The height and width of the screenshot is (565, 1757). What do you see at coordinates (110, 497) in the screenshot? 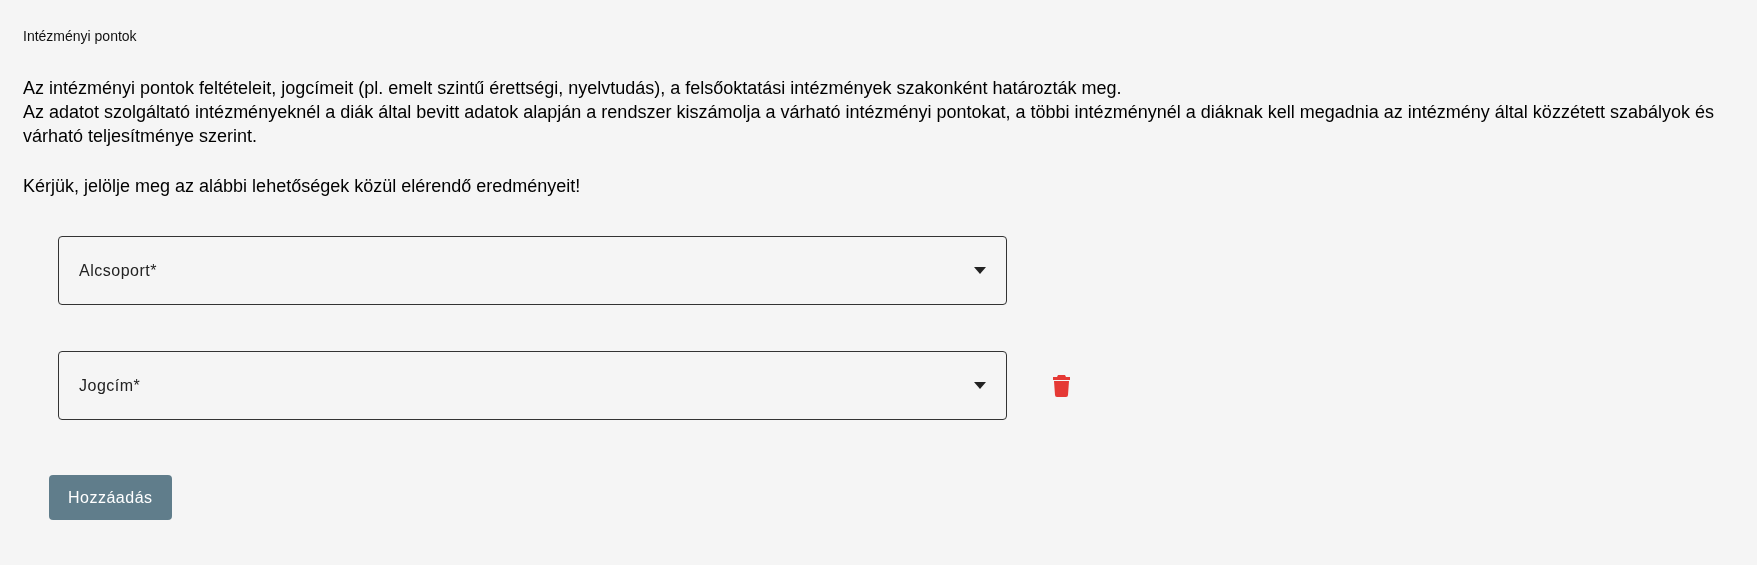
I see `add-button: Hozzáadás` at bounding box center [110, 497].